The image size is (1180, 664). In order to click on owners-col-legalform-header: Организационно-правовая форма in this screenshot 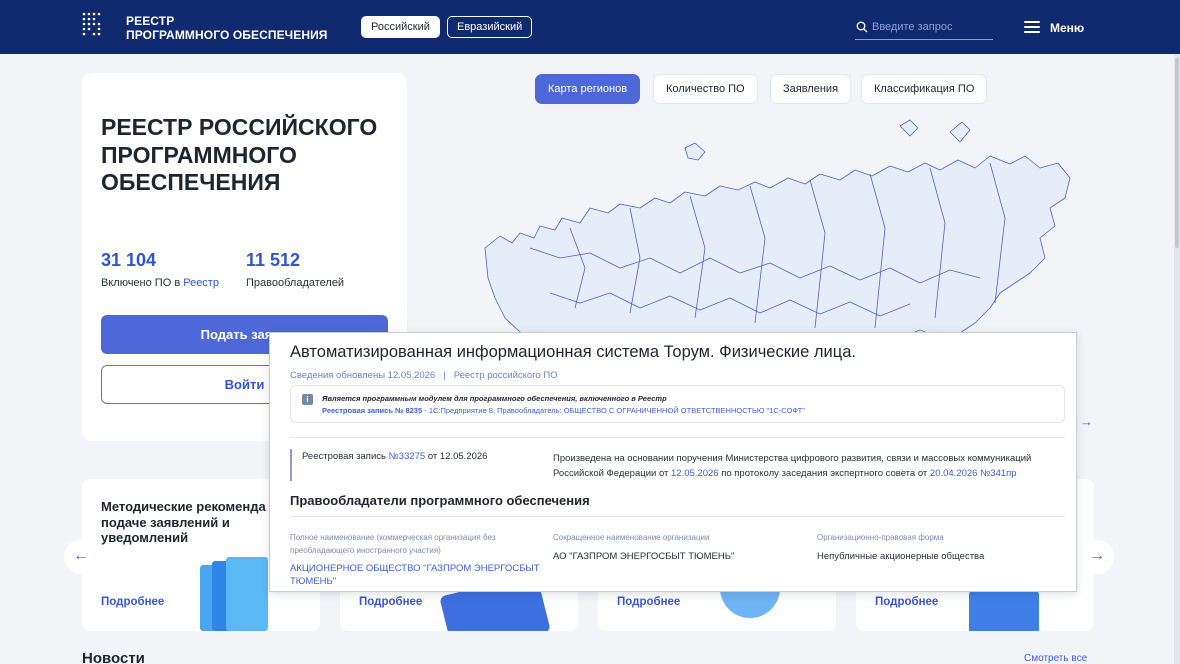, I will do `click(880, 537)`.